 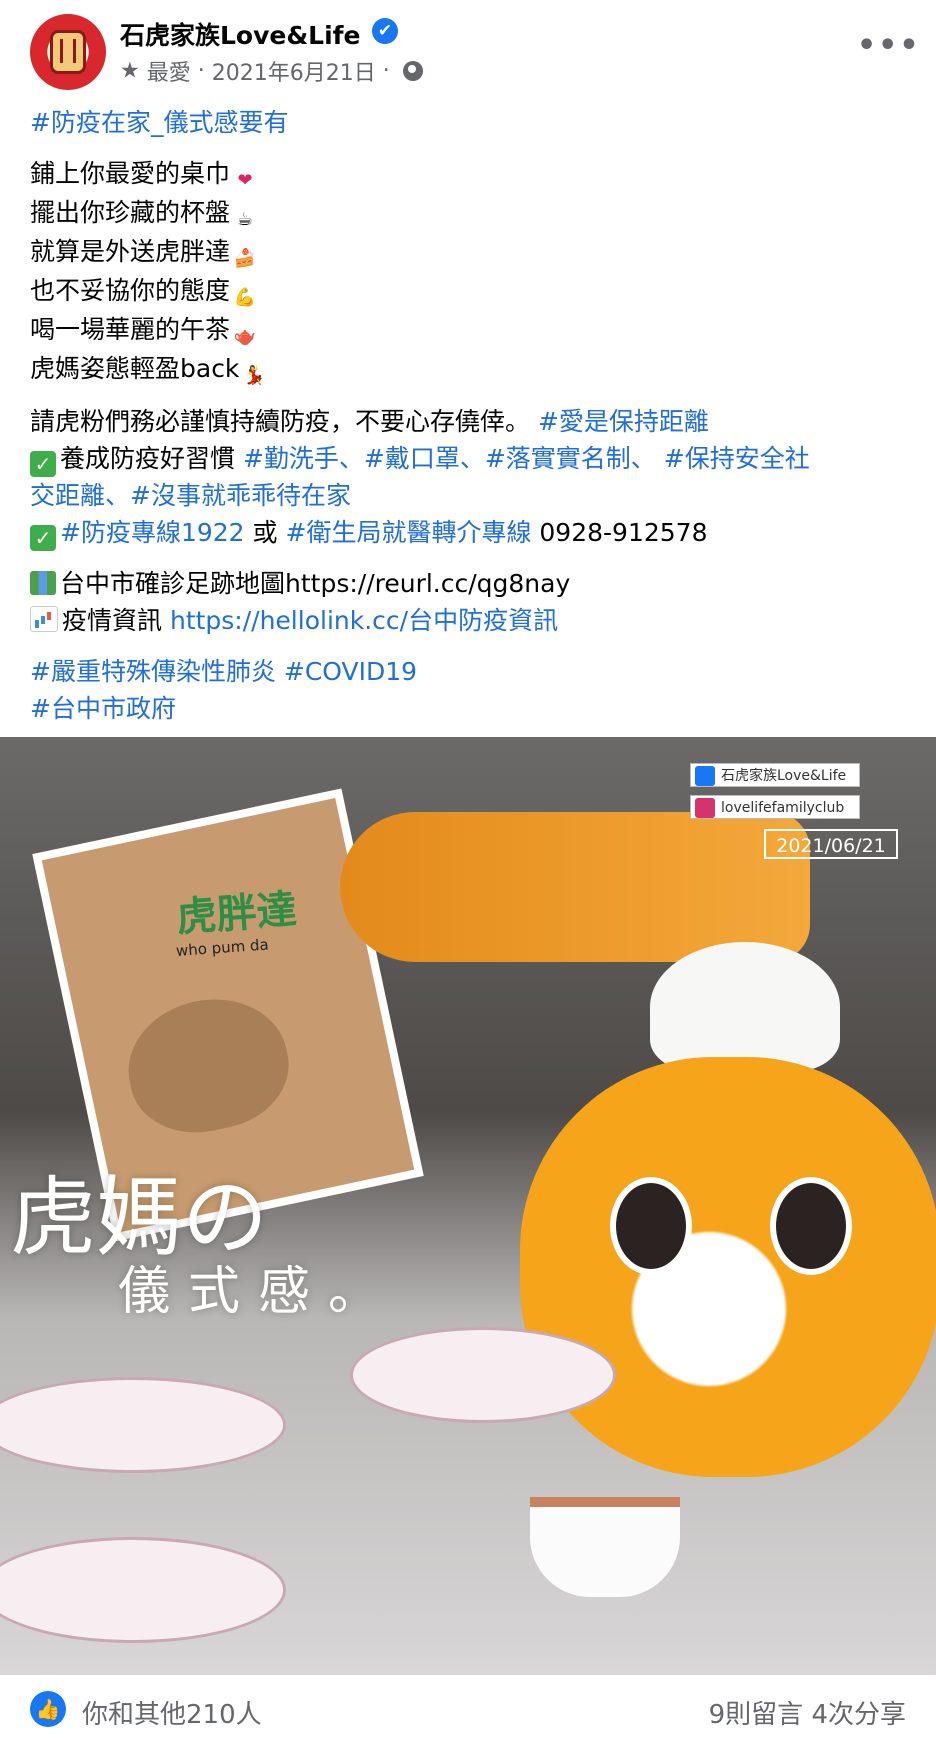 I want to click on tea-cup-image, so click(x=605, y=1547).